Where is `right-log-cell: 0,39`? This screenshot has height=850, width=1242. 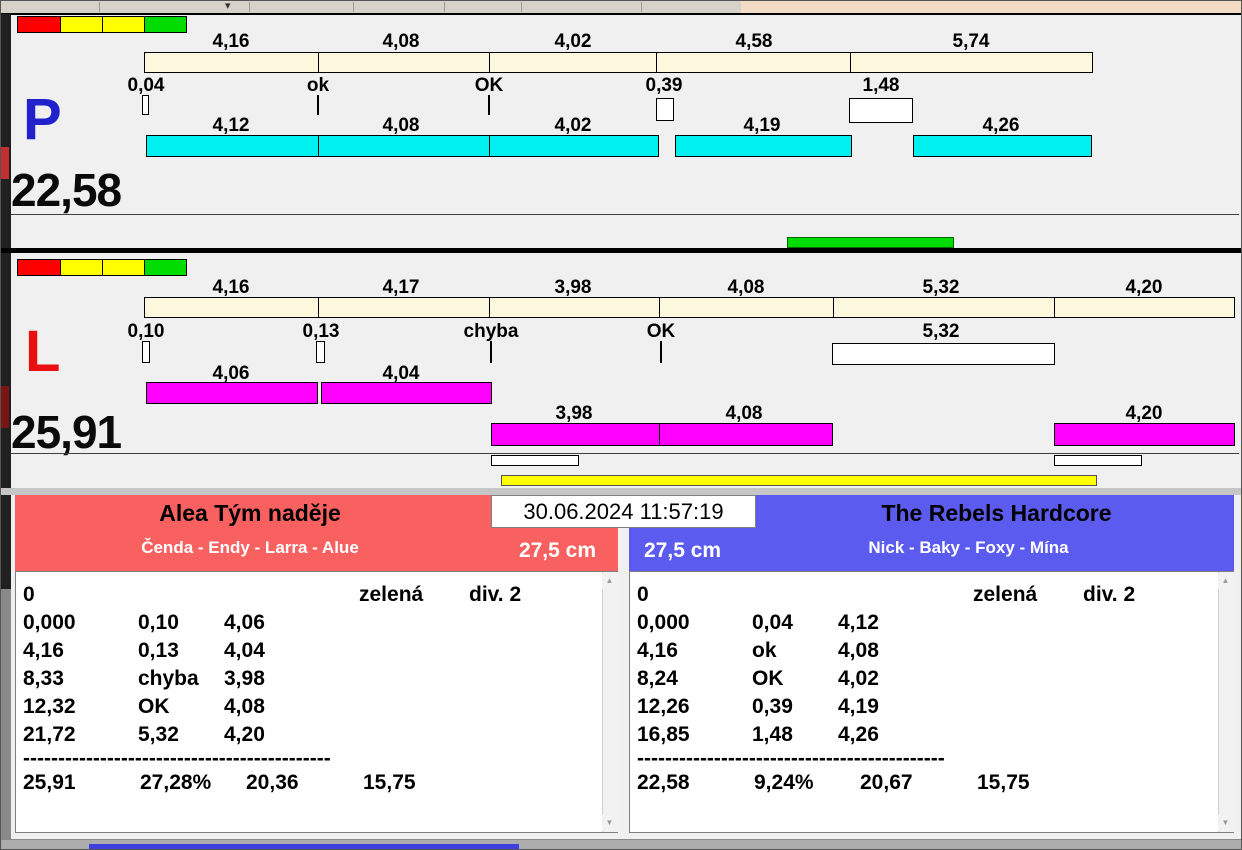
right-log-cell: 0,39 is located at coordinates (772, 706).